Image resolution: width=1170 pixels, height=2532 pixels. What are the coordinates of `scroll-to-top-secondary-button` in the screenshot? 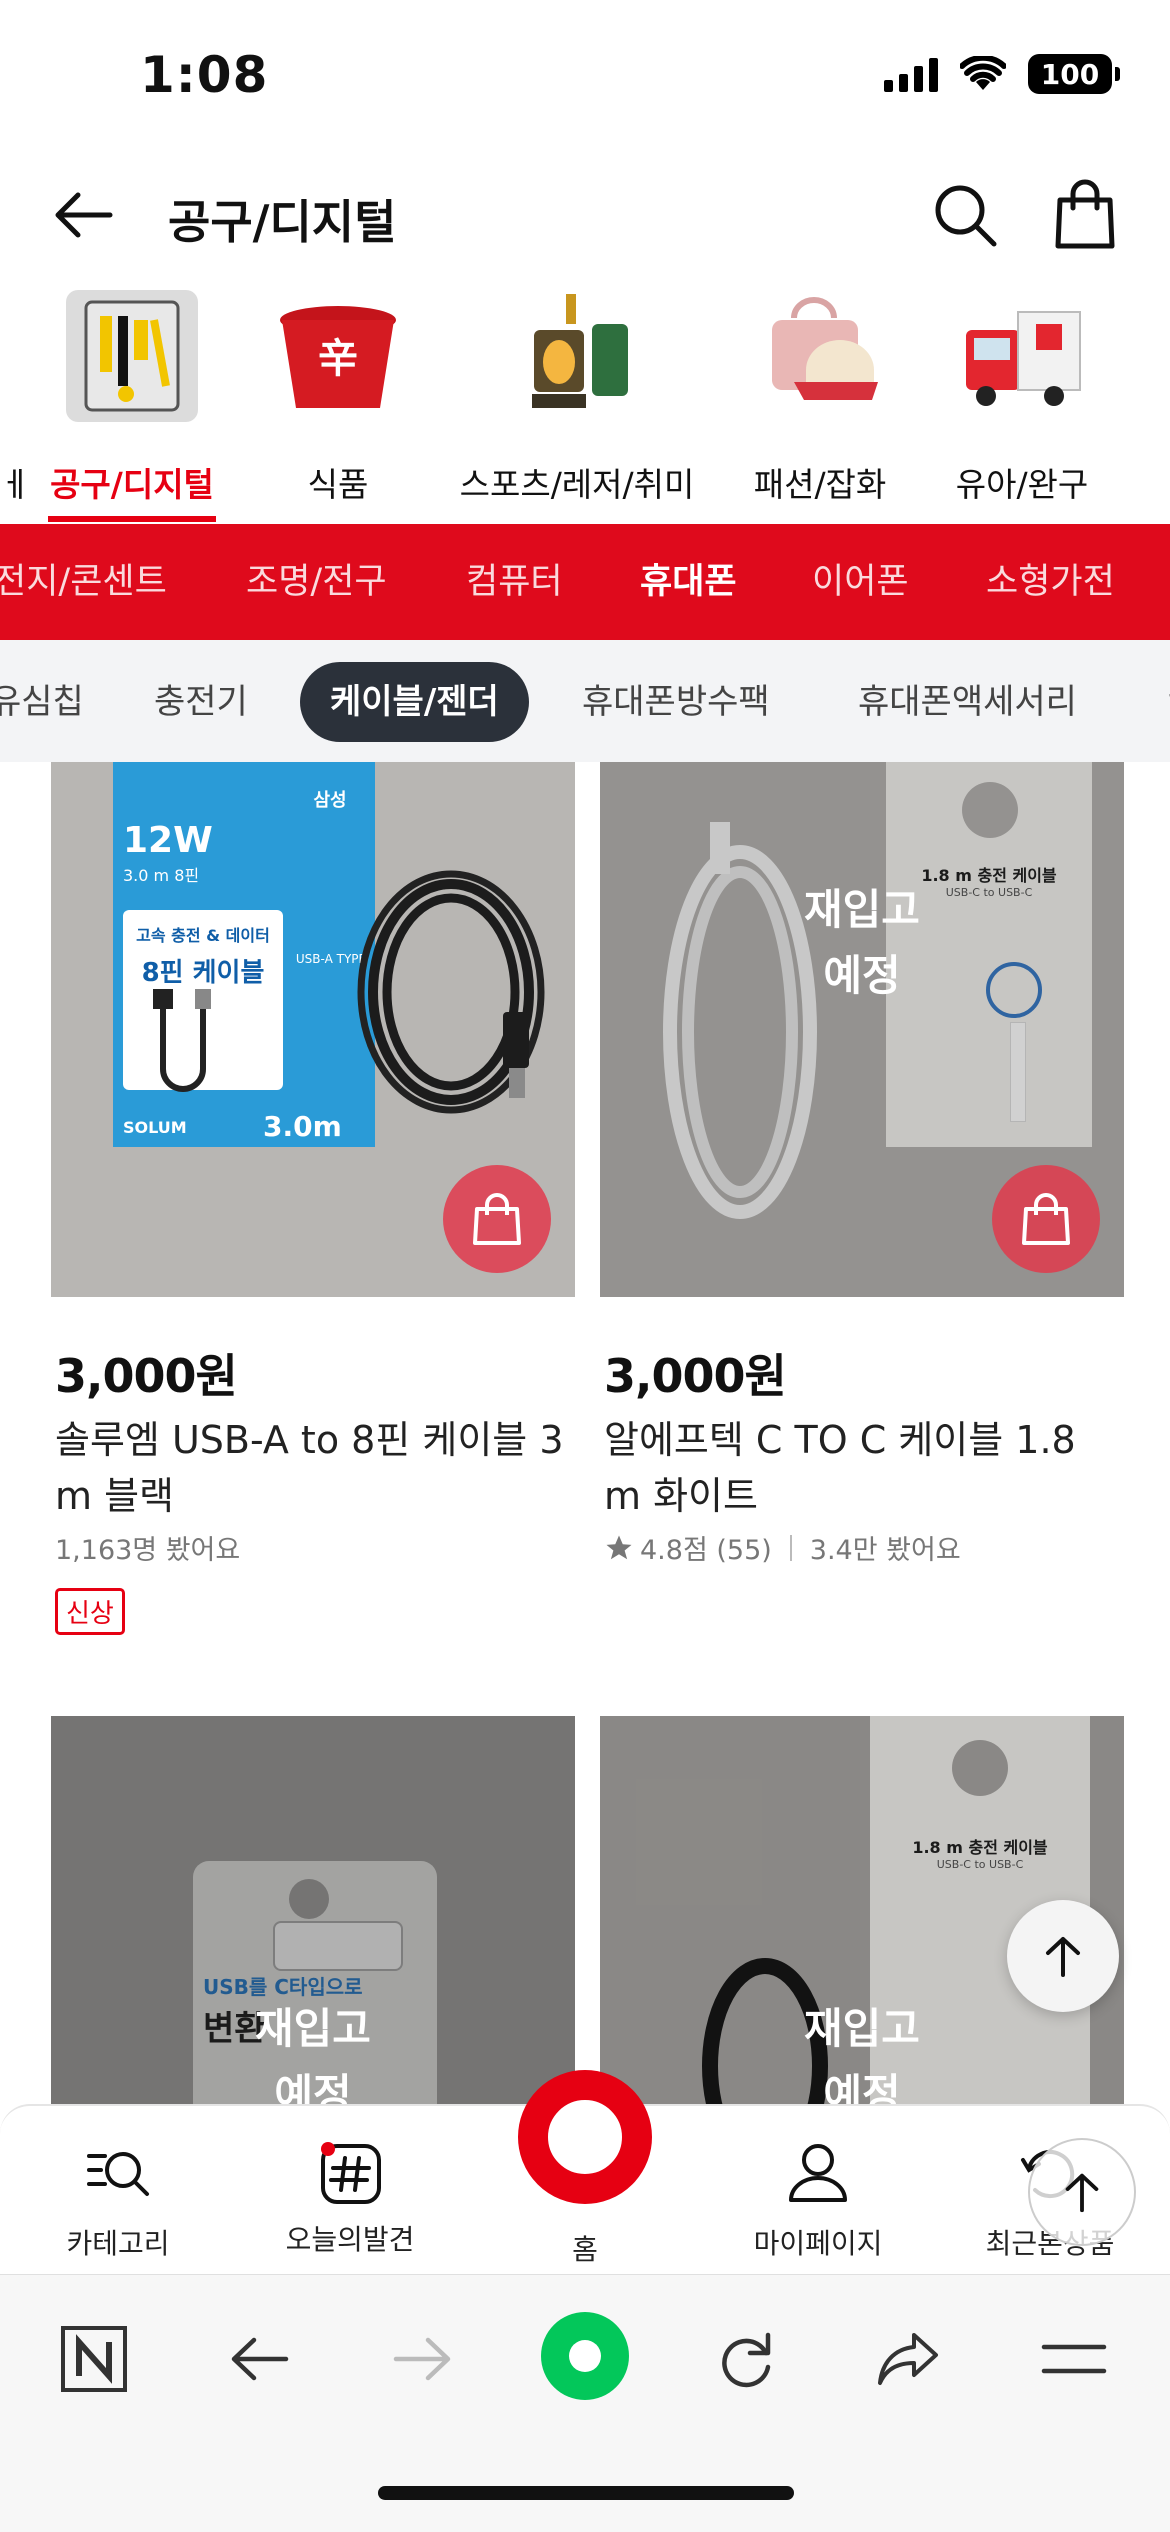 It's located at (1082, 2192).